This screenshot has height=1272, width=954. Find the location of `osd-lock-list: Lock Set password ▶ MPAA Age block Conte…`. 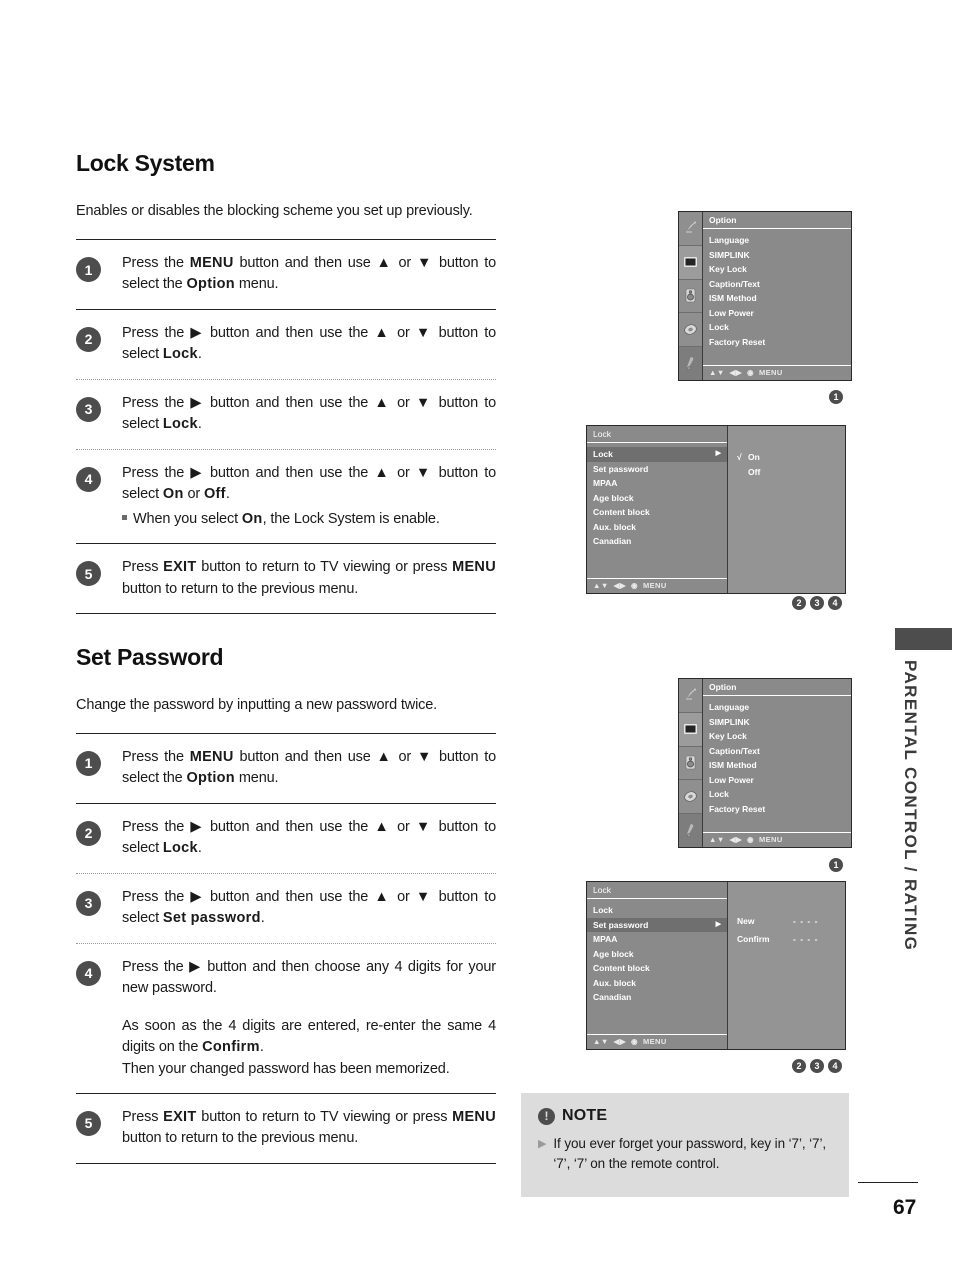

osd-lock-list: Lock Set password ▶ MPAA Age block Conte… is located at coordinates (657, 966).